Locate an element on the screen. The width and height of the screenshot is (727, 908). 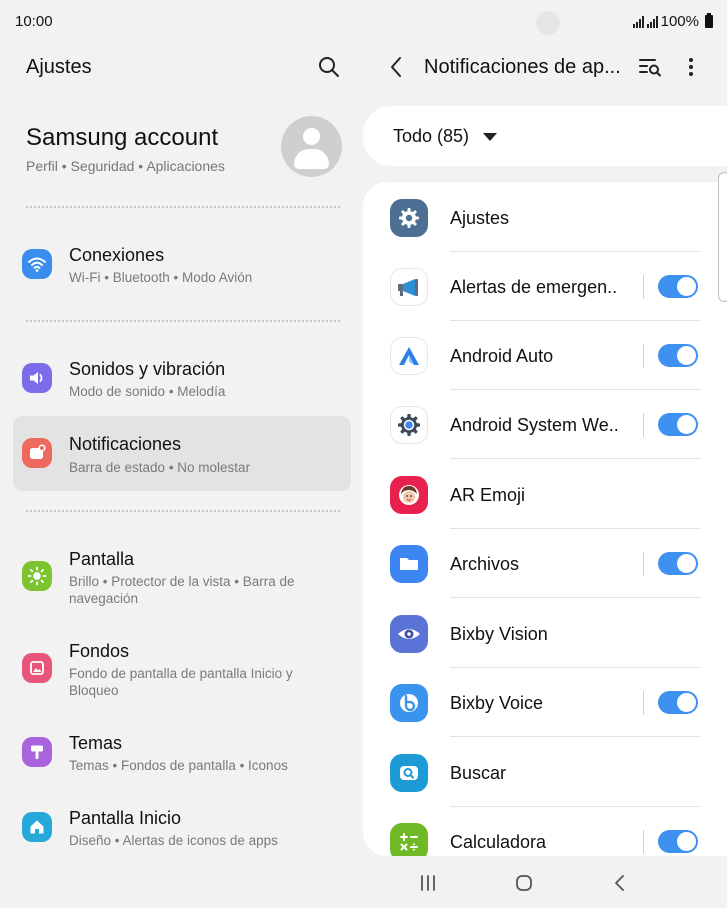
app-name: Calculadora is located at coordinates (498, 842).